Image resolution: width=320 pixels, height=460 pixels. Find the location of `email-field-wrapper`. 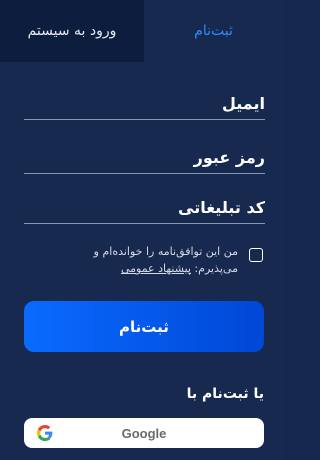

email-field-wrapper is located at coordinates (144, 104).